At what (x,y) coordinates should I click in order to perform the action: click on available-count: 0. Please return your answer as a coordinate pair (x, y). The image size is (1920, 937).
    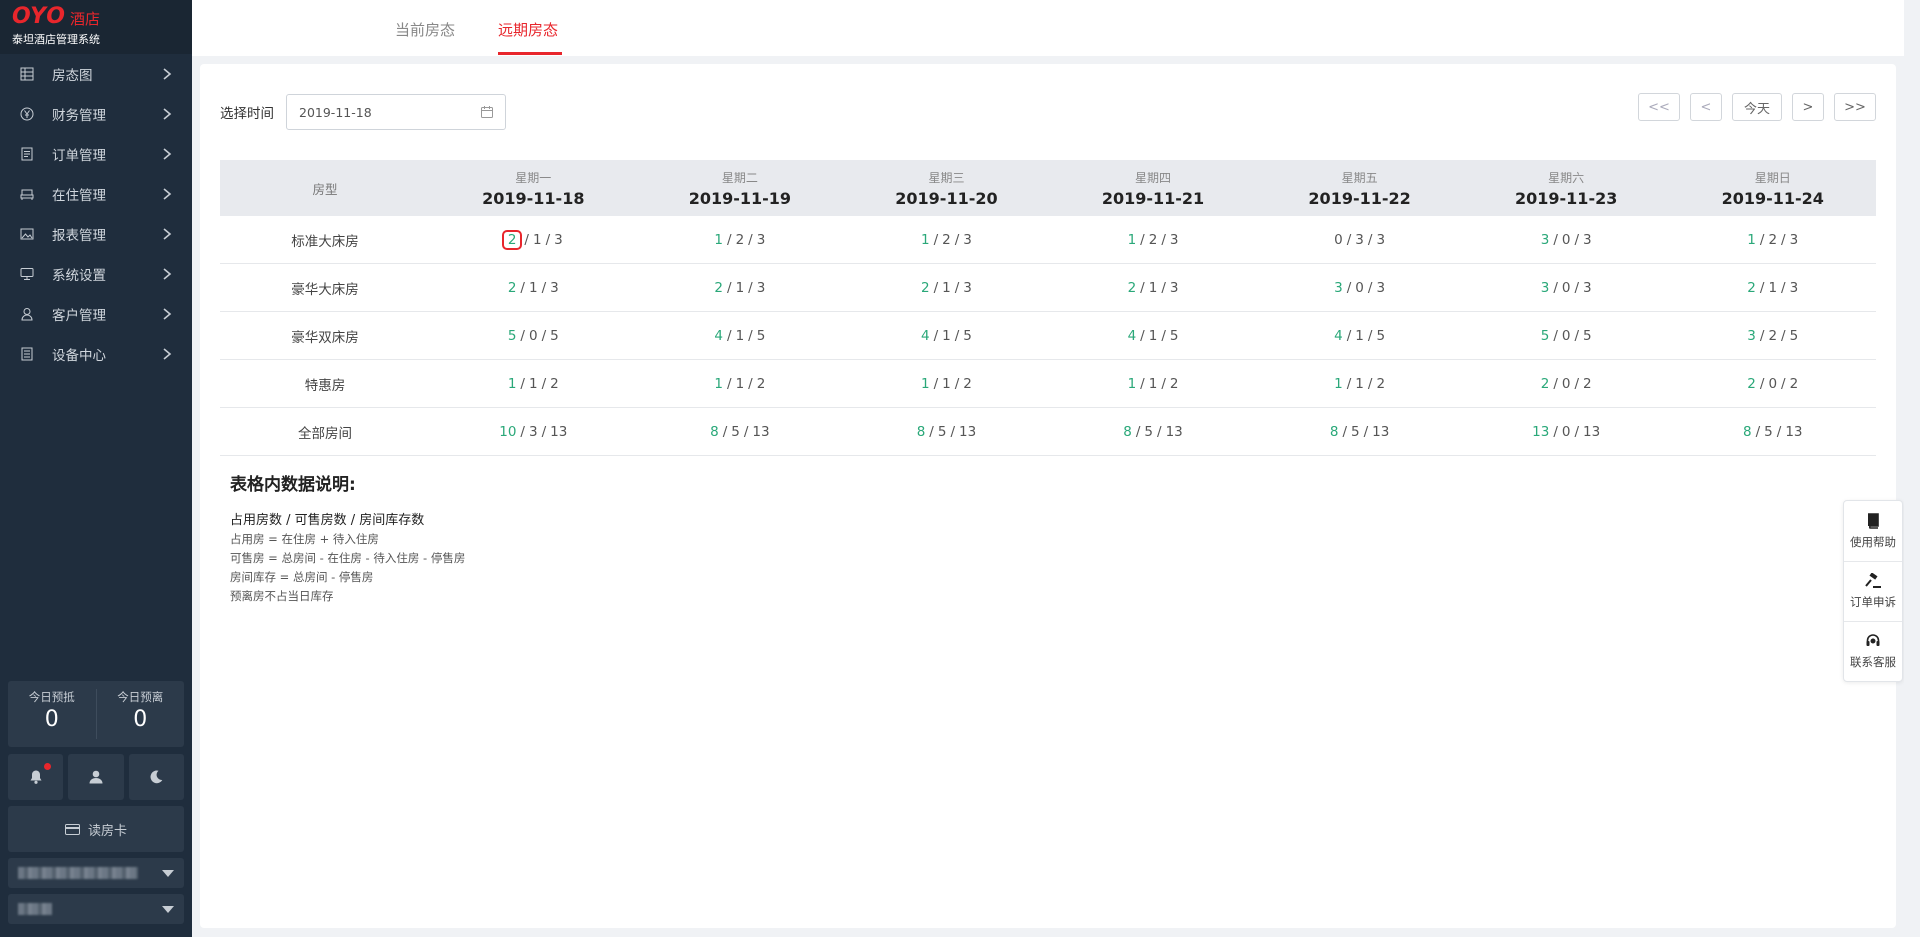
    Looking at the image, I should click on (1566, 239).